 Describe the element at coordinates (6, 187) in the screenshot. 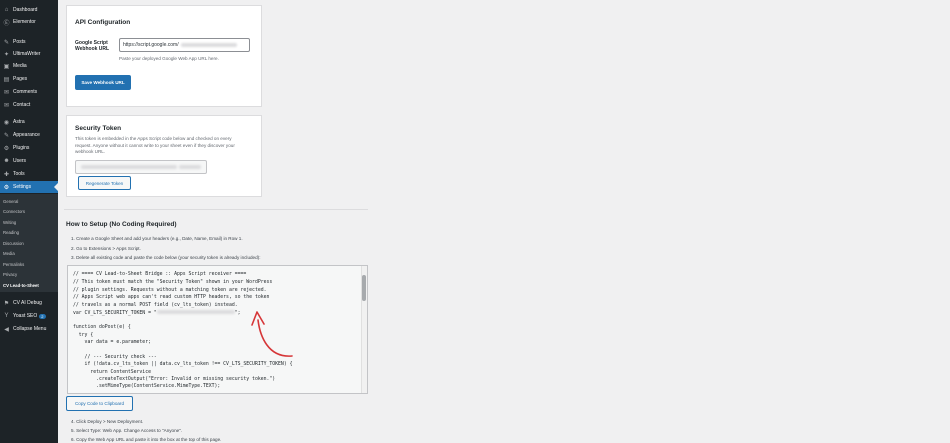

I see `settings-icon: ⚙` at that location.